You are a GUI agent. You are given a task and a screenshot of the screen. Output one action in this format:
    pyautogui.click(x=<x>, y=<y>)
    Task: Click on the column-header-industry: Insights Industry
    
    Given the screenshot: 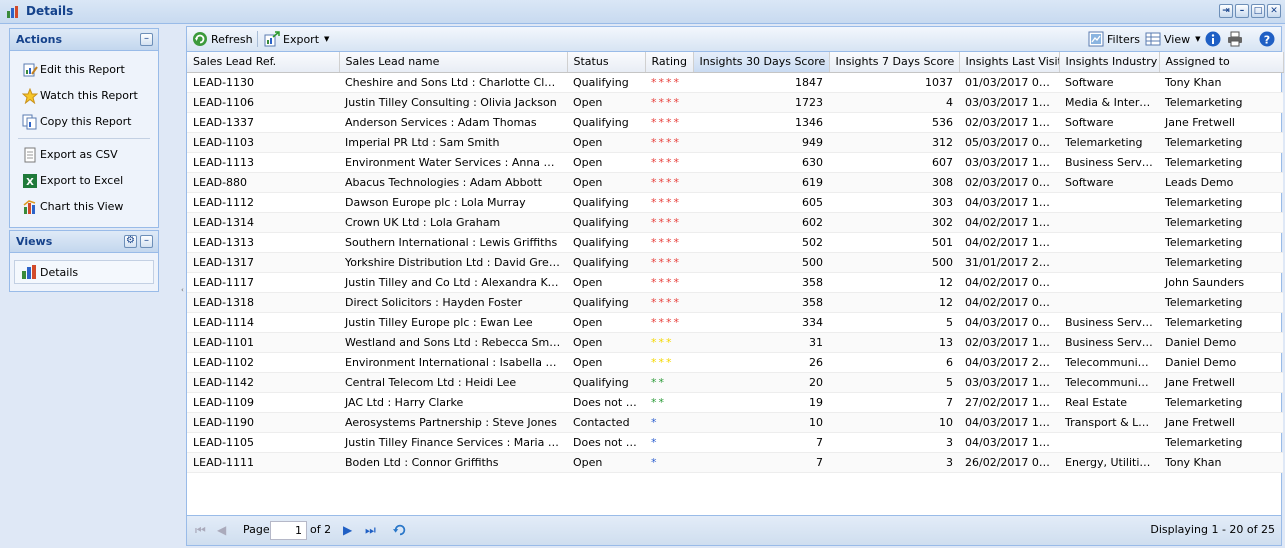 What is the action you would take?
    pyautogui.click(x=1109, y=62)
    